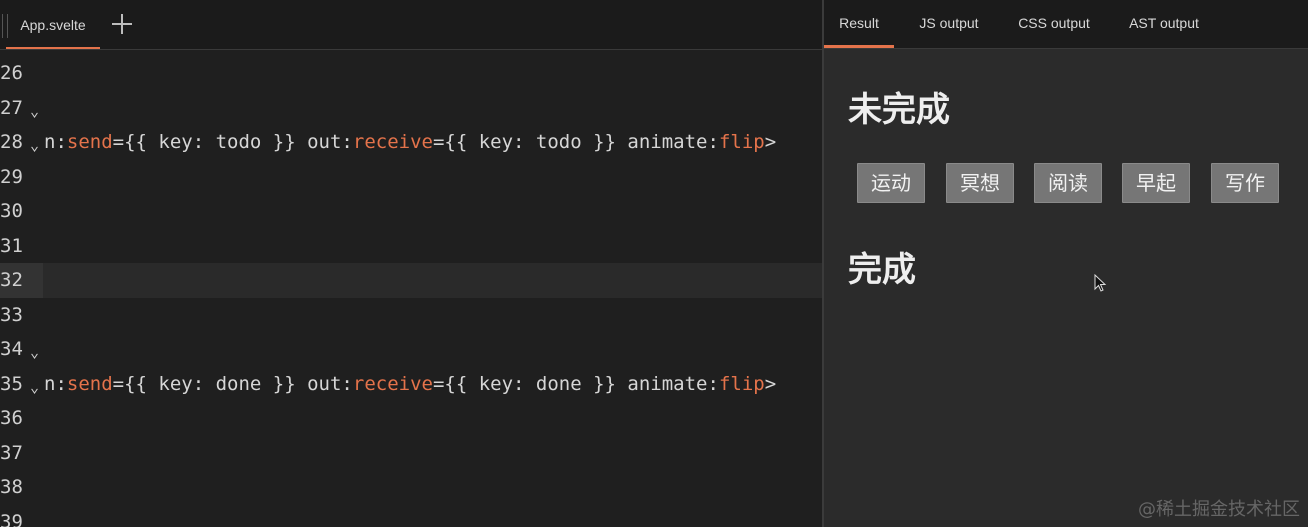 The image size is (1308, 527). What do you see at coordinates (411, 177) in the screenshot?
I see `code-line: 29` at bounding box center [411, 177].